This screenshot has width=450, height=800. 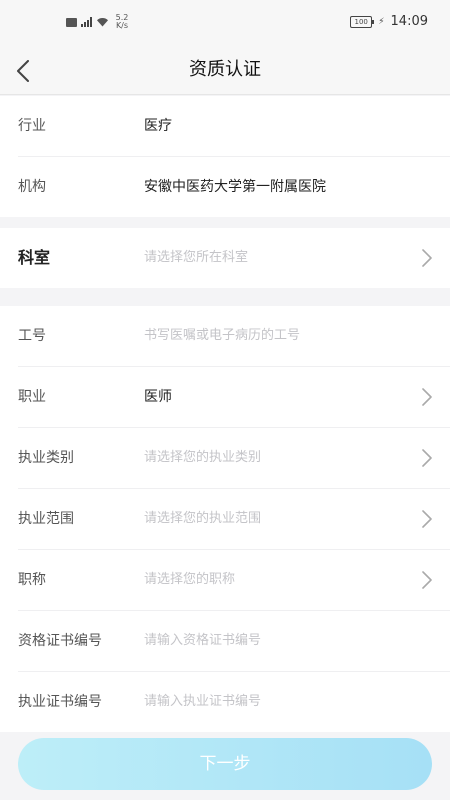 I want to click on practice-cert-input, so click(x=264, y=702).